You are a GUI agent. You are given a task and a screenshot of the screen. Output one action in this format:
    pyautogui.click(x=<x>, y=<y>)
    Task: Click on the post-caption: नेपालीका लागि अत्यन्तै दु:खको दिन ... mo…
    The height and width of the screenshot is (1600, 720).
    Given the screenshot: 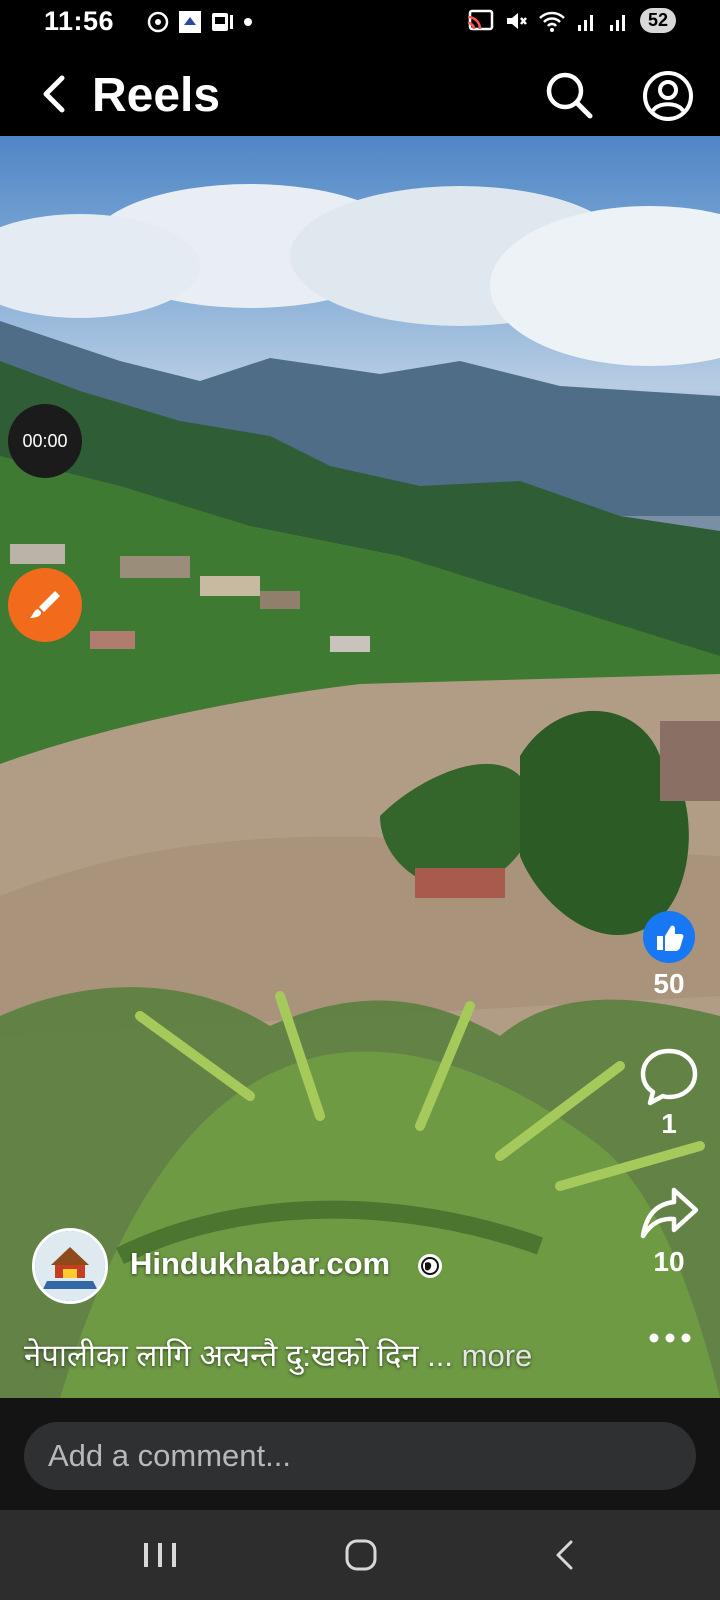 What is the action you would take?
    pyautogui.click(x=304, y=1355)
    